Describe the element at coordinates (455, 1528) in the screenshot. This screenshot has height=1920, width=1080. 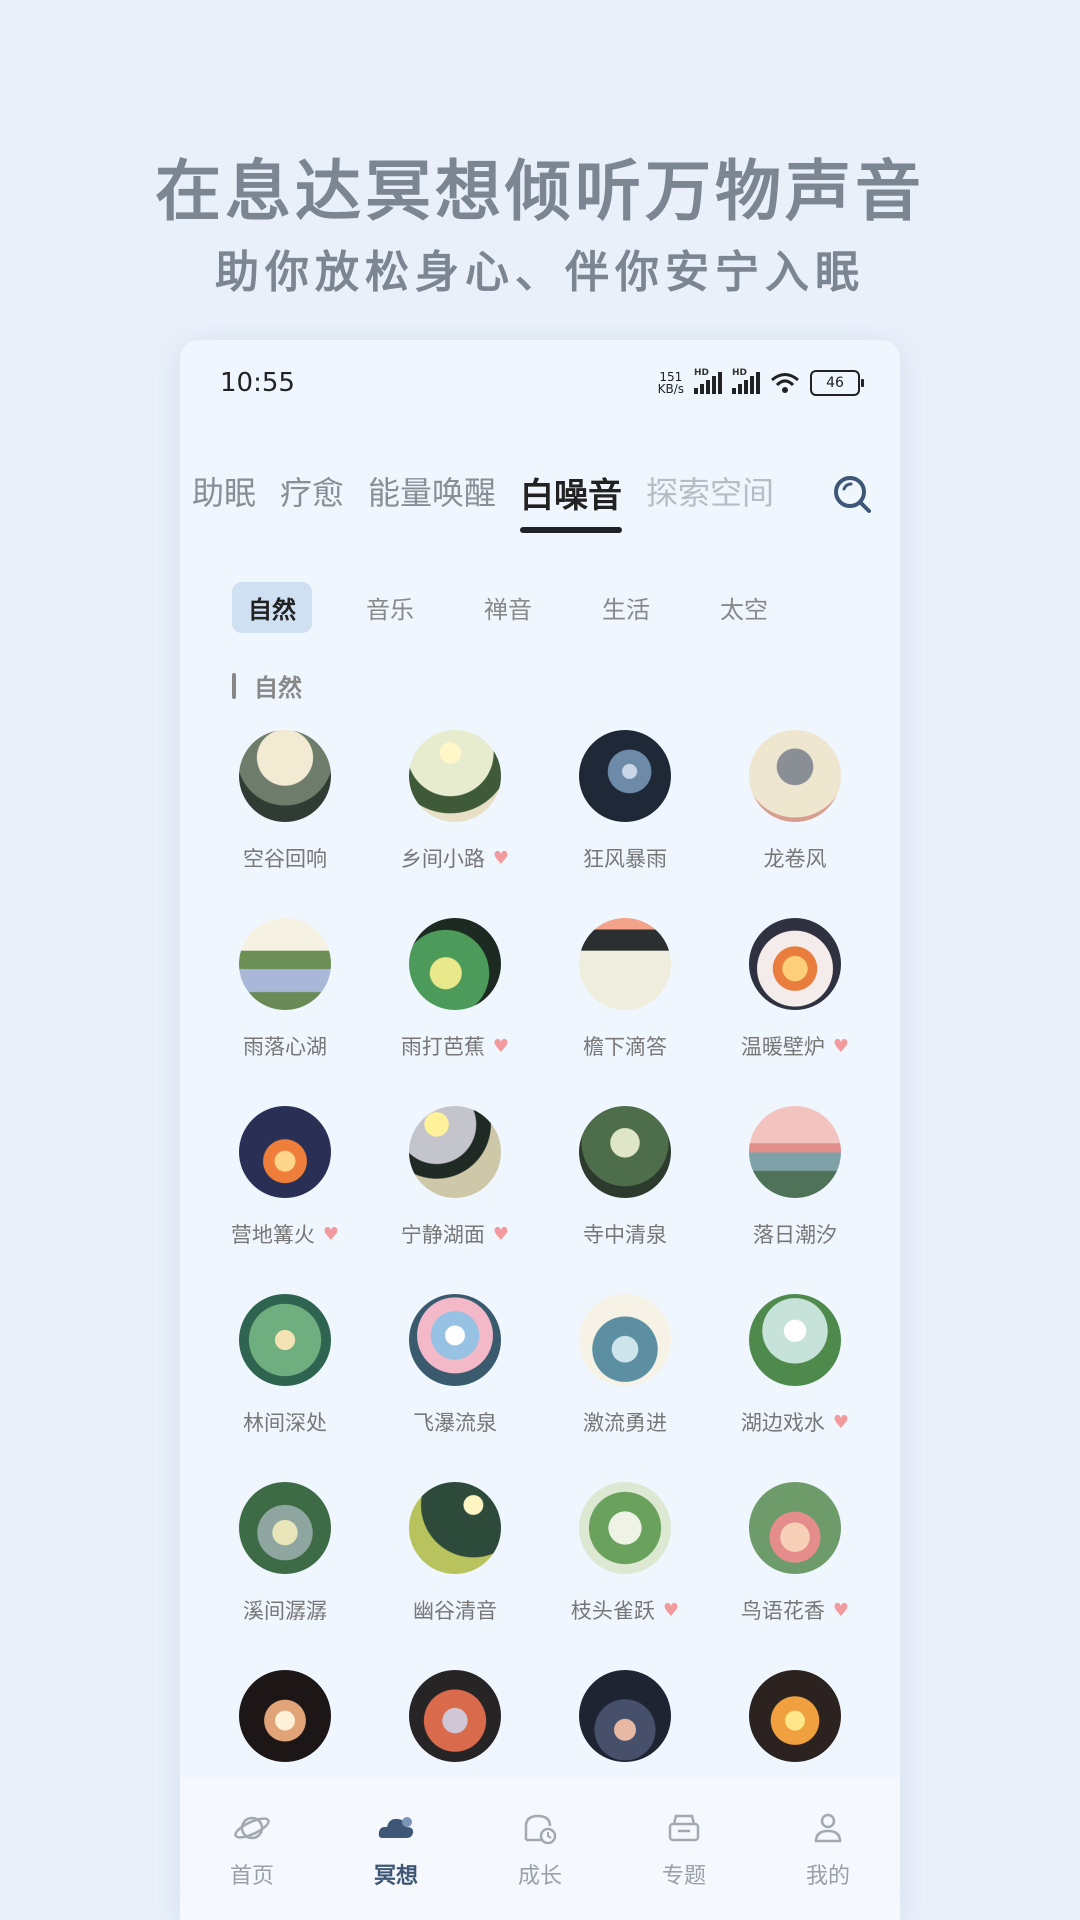
I see `moon-valley-icon` at that location.